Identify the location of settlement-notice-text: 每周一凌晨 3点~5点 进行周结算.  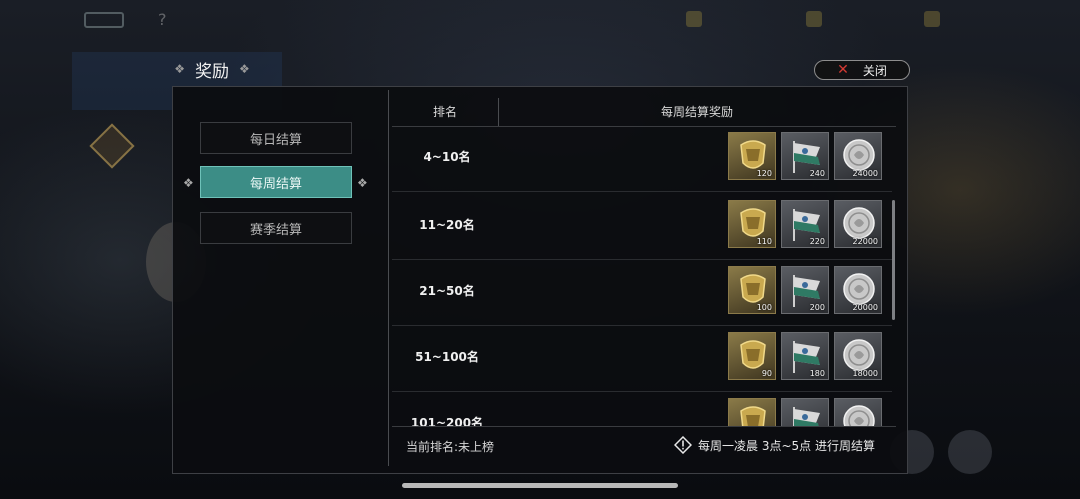
(786, 445).